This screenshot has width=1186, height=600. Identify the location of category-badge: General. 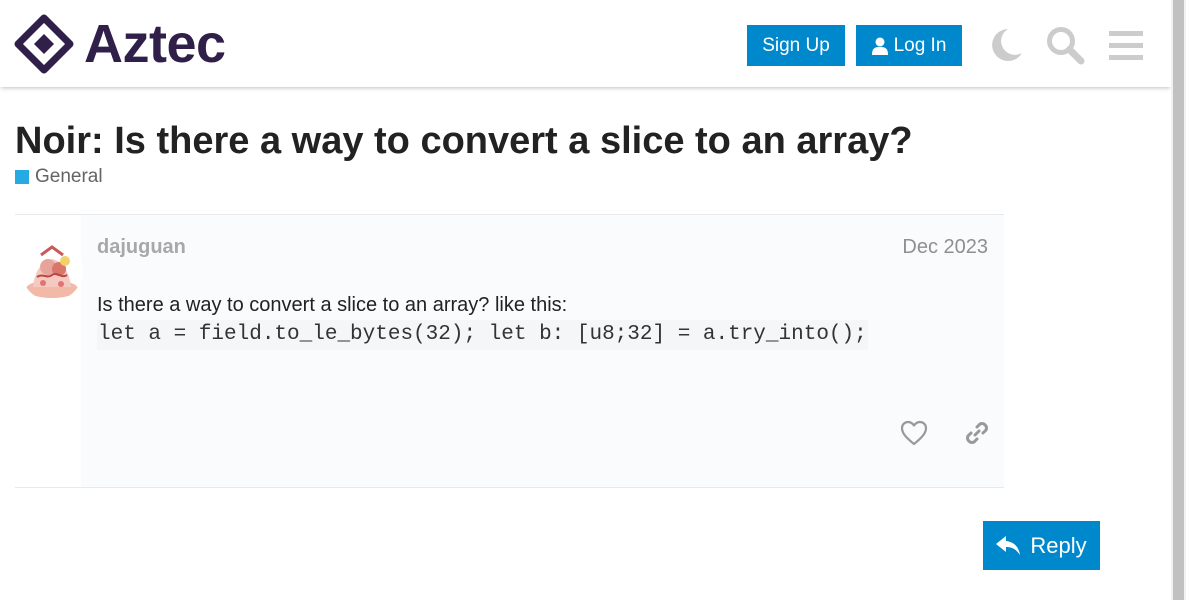
(59, 177).